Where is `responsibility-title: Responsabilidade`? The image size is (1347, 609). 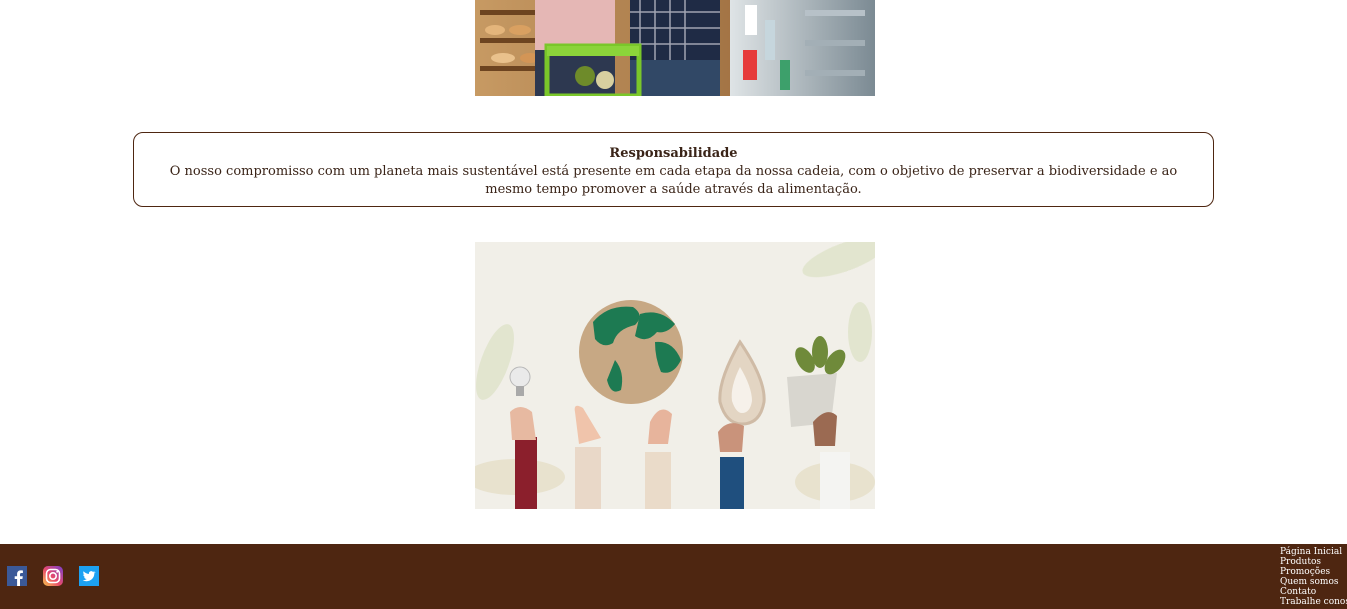
responsibility-title: Responsabilidade is located at coordinates (673, 153).